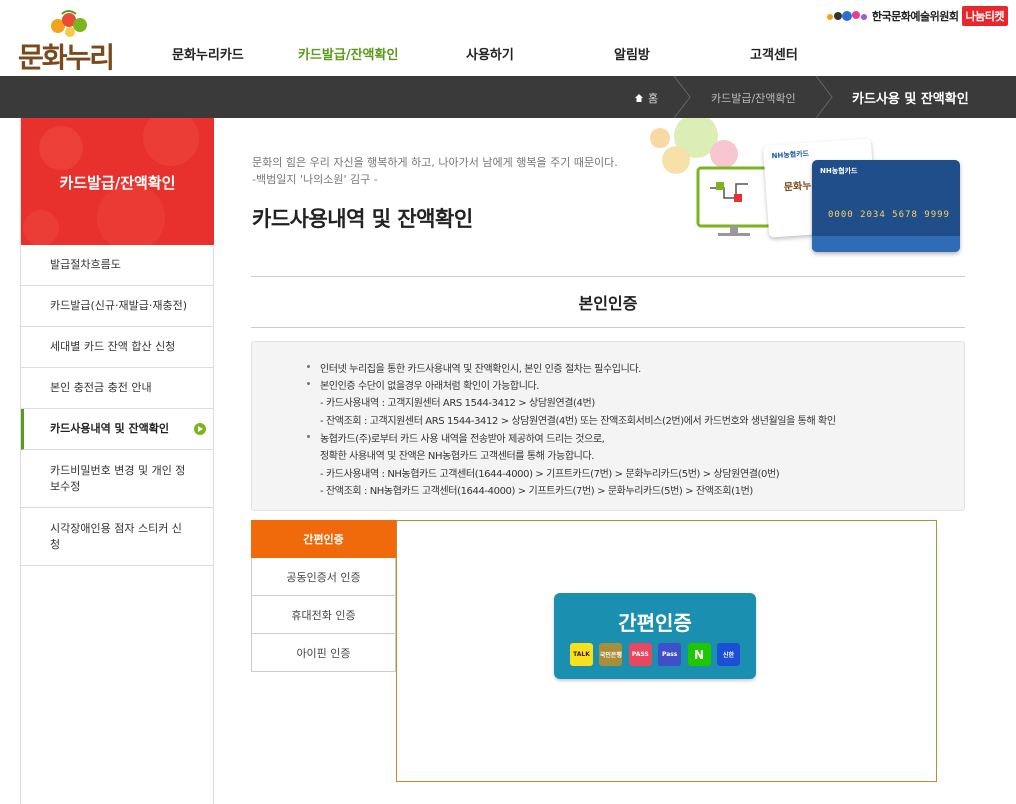 This screenshot has height=804, width=1016. What do you see at coordinates (570, 56) in the screenshot?
I see `main-nav: 문화누리카드 카드발급/잔액확인 사용하기 알림방 고객센터` at bounding box center [570, 56].